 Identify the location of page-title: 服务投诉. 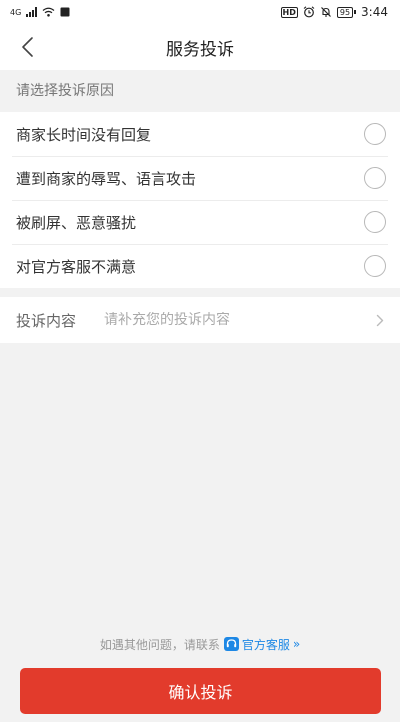
(200, 49).